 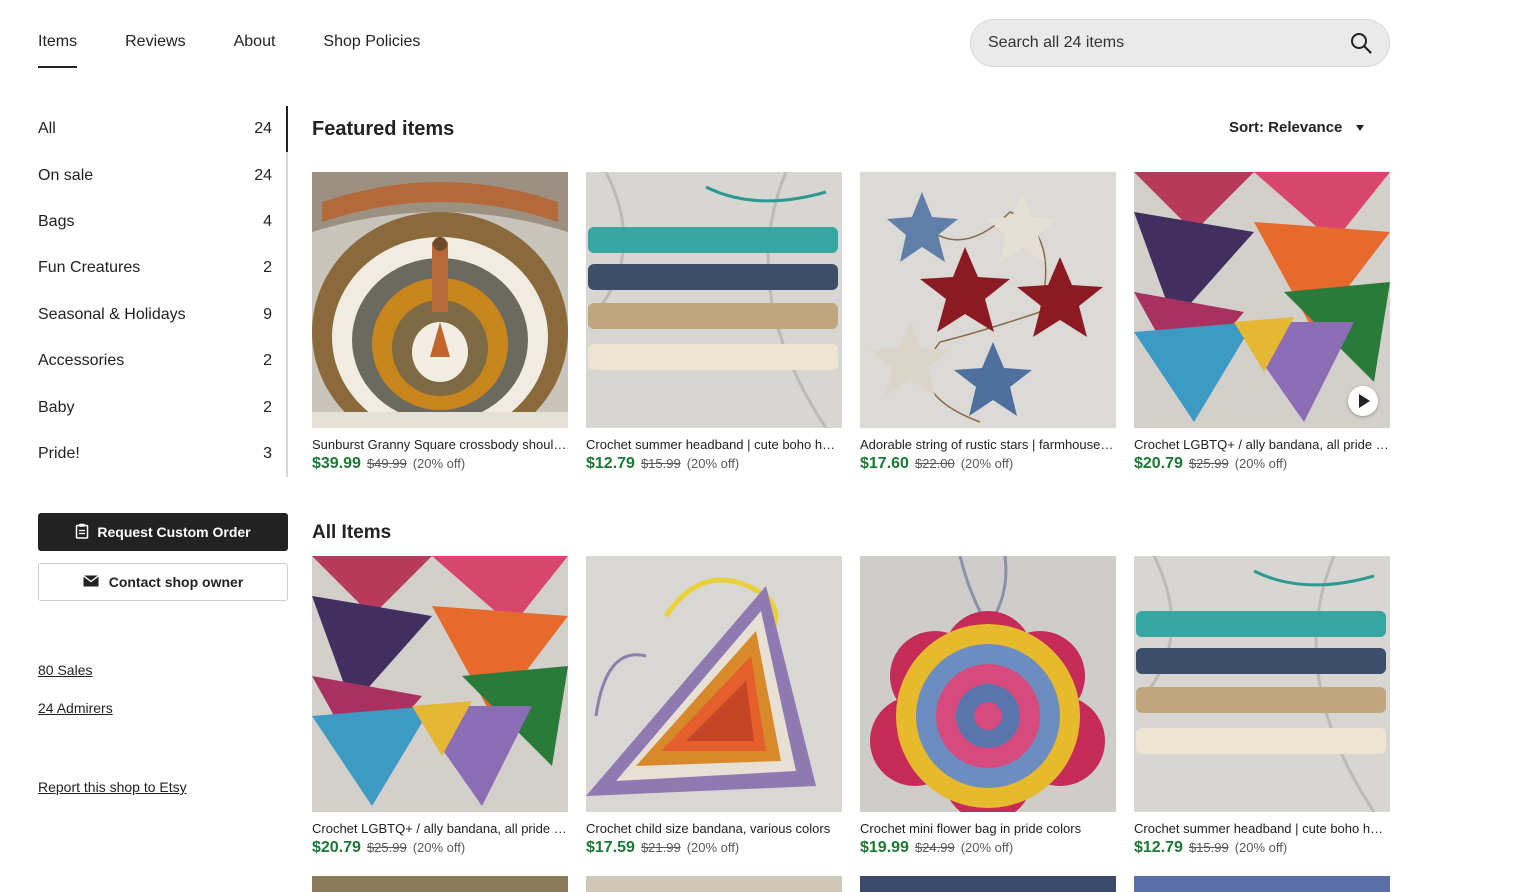 I want to click on category-count: 4, so click(x=267, y=221).